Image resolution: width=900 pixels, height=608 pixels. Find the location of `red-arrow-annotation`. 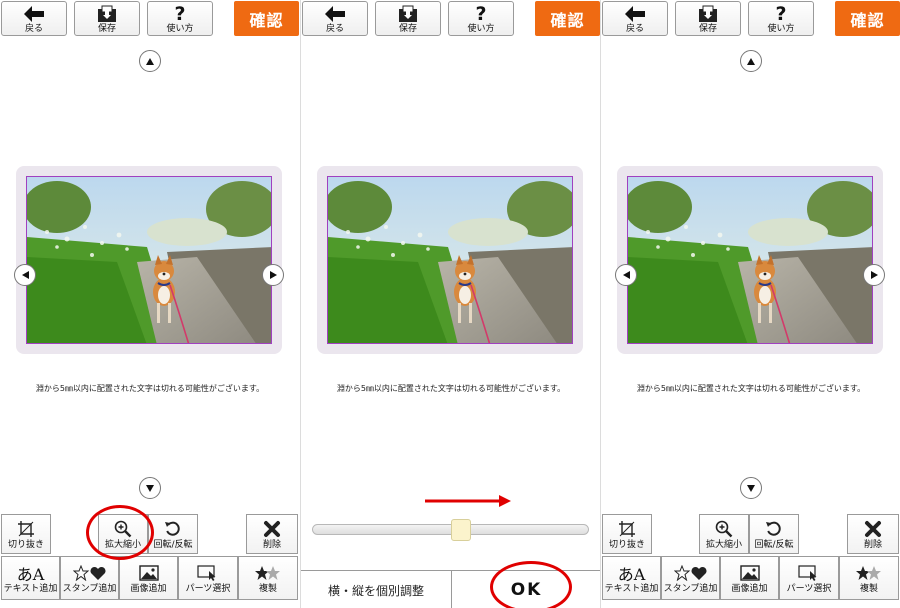

red-arrow-annotation is located at coordinates (468, 501).